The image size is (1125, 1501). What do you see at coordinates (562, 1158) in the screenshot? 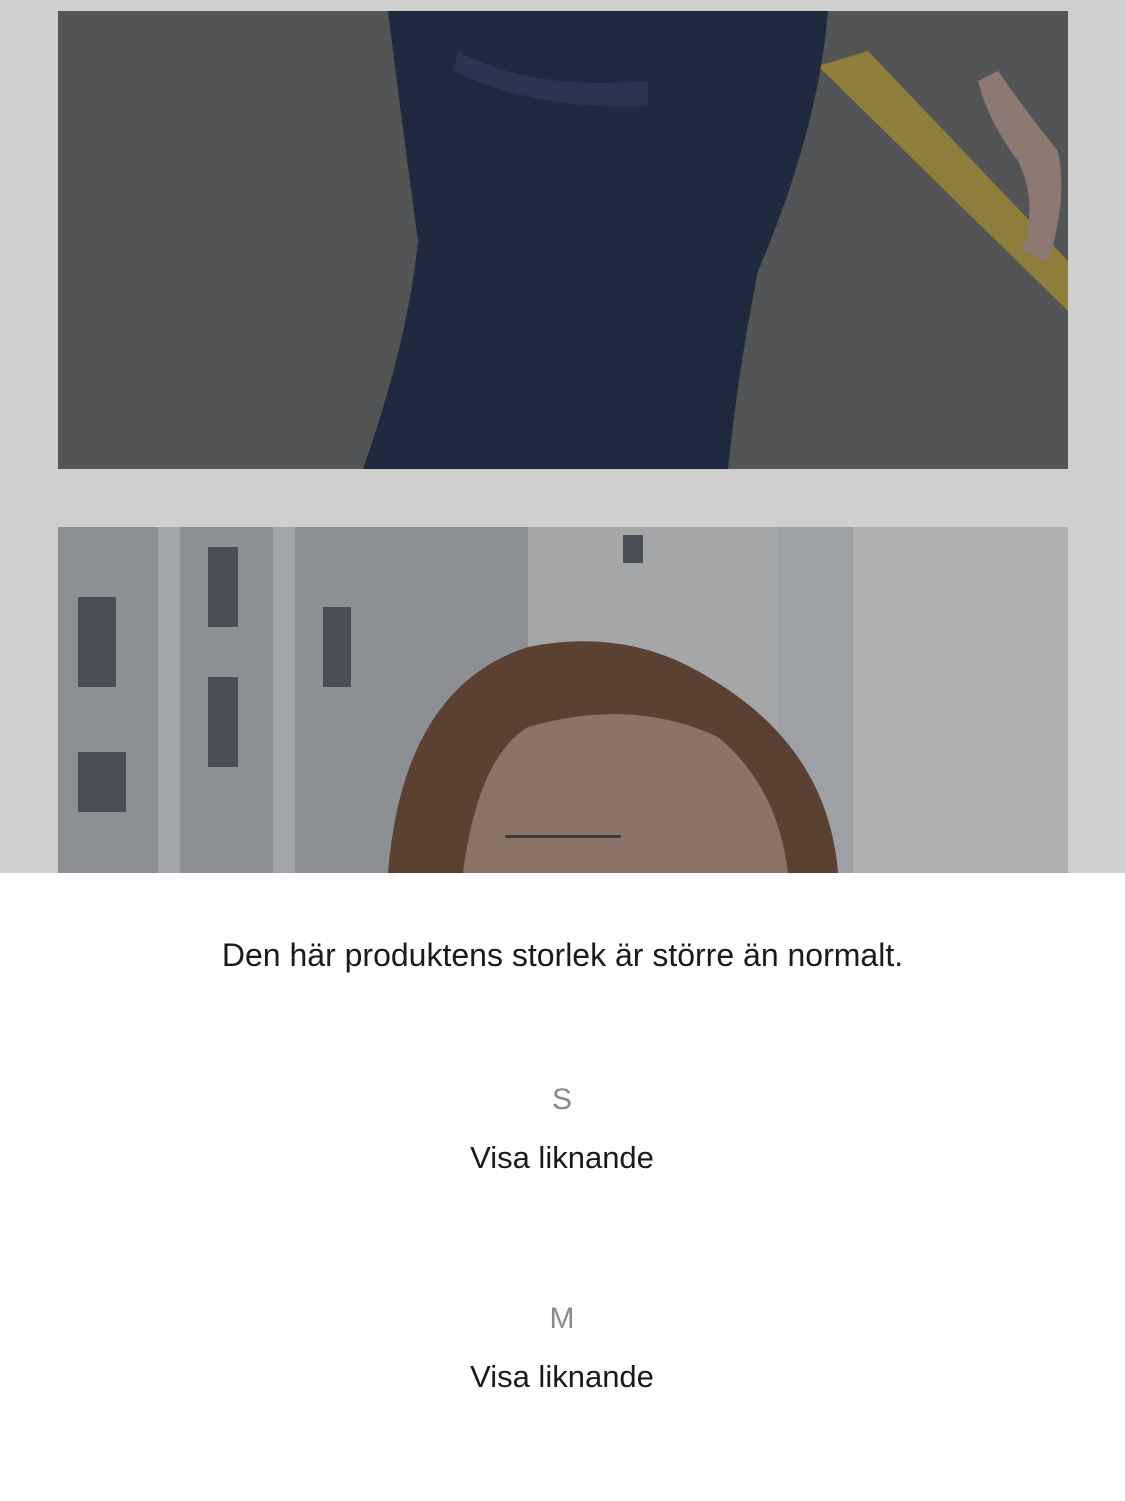
I see `show-similar-link-s: Visa liknande` at bounding box center [562, 1158].